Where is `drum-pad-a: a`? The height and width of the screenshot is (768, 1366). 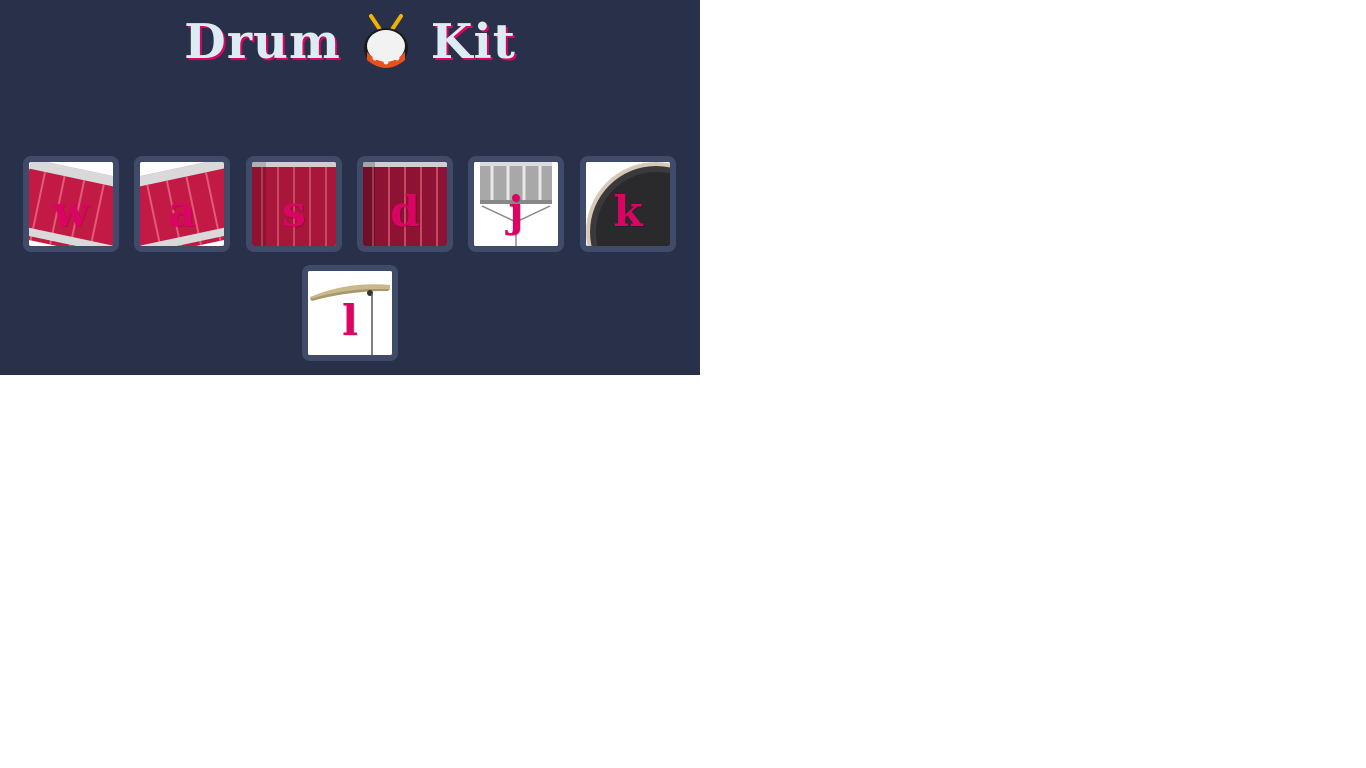
drum-pad-a: a is located at coordinates (182, 204).